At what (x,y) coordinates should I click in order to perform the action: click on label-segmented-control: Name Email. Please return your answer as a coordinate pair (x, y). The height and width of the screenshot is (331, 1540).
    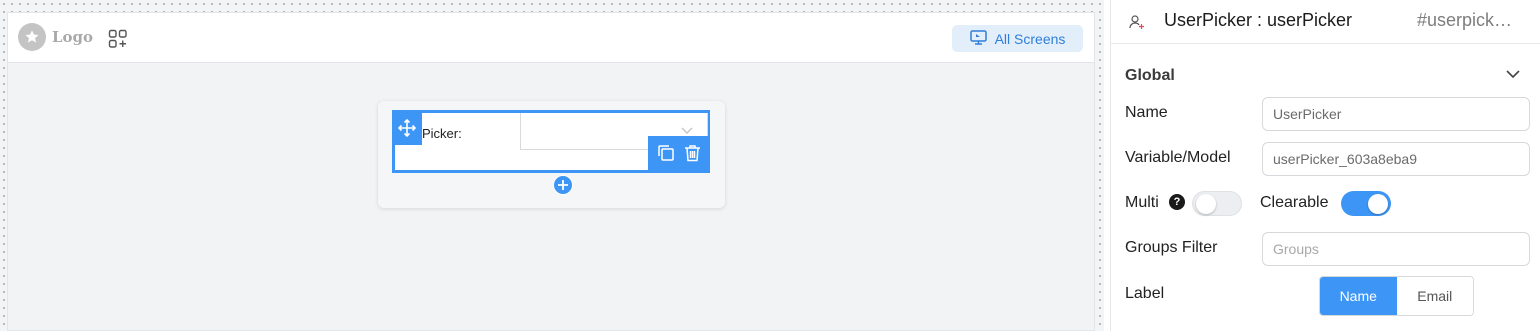
    Looking at the image, I should click on (1396, 296).